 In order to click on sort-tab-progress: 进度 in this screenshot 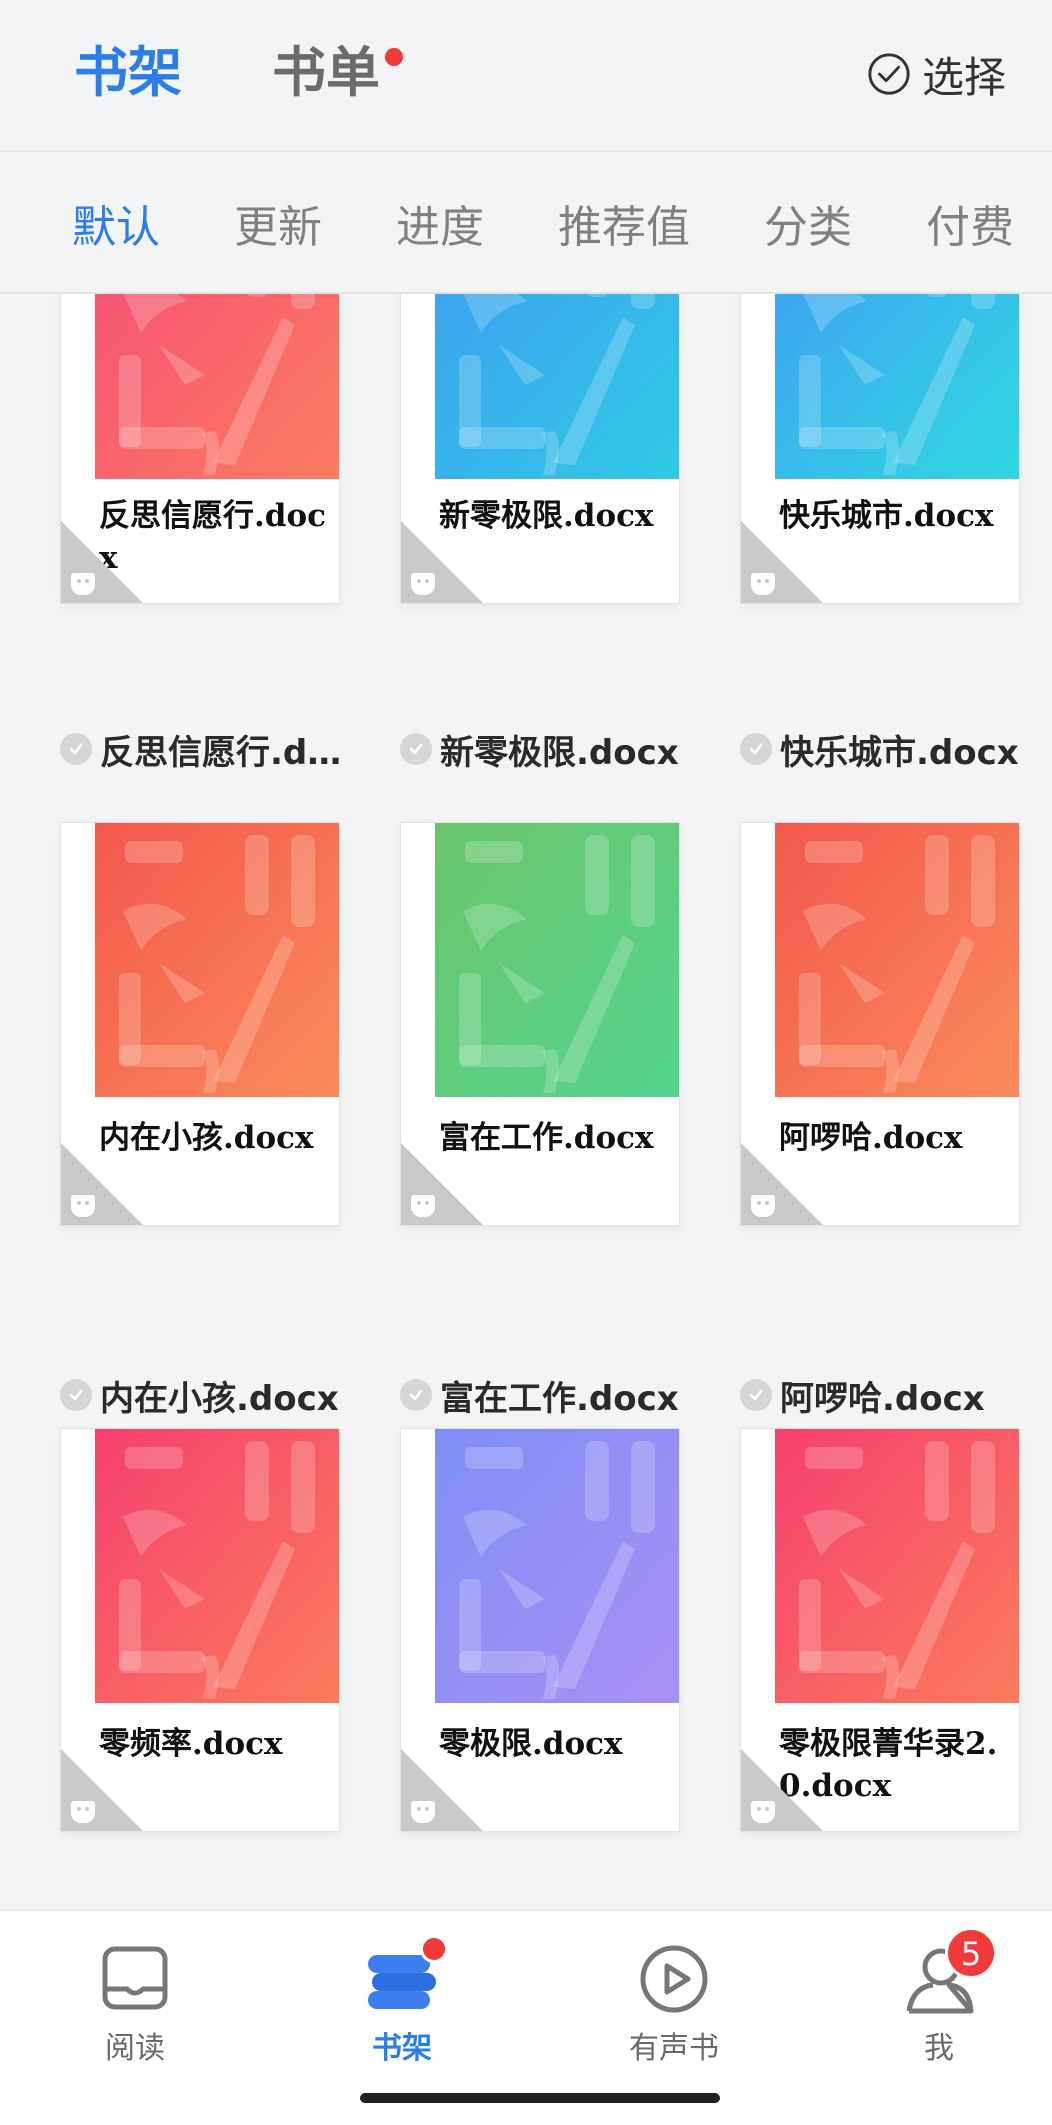, I will do `click(440, 228)`.